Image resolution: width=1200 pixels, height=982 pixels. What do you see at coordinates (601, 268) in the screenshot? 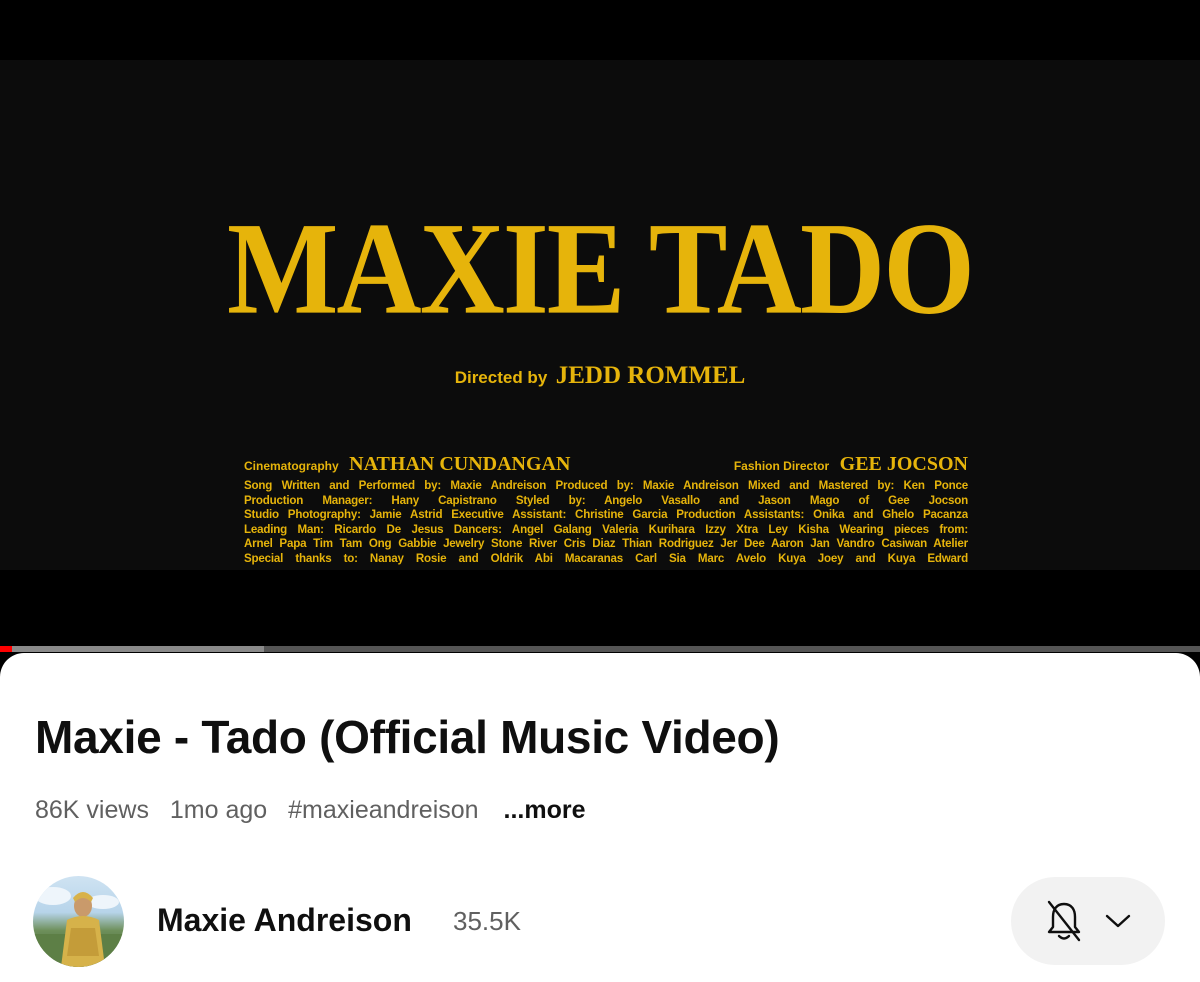
I see `frame-title: MAXIE TADO` at bounding box center [601, 268].